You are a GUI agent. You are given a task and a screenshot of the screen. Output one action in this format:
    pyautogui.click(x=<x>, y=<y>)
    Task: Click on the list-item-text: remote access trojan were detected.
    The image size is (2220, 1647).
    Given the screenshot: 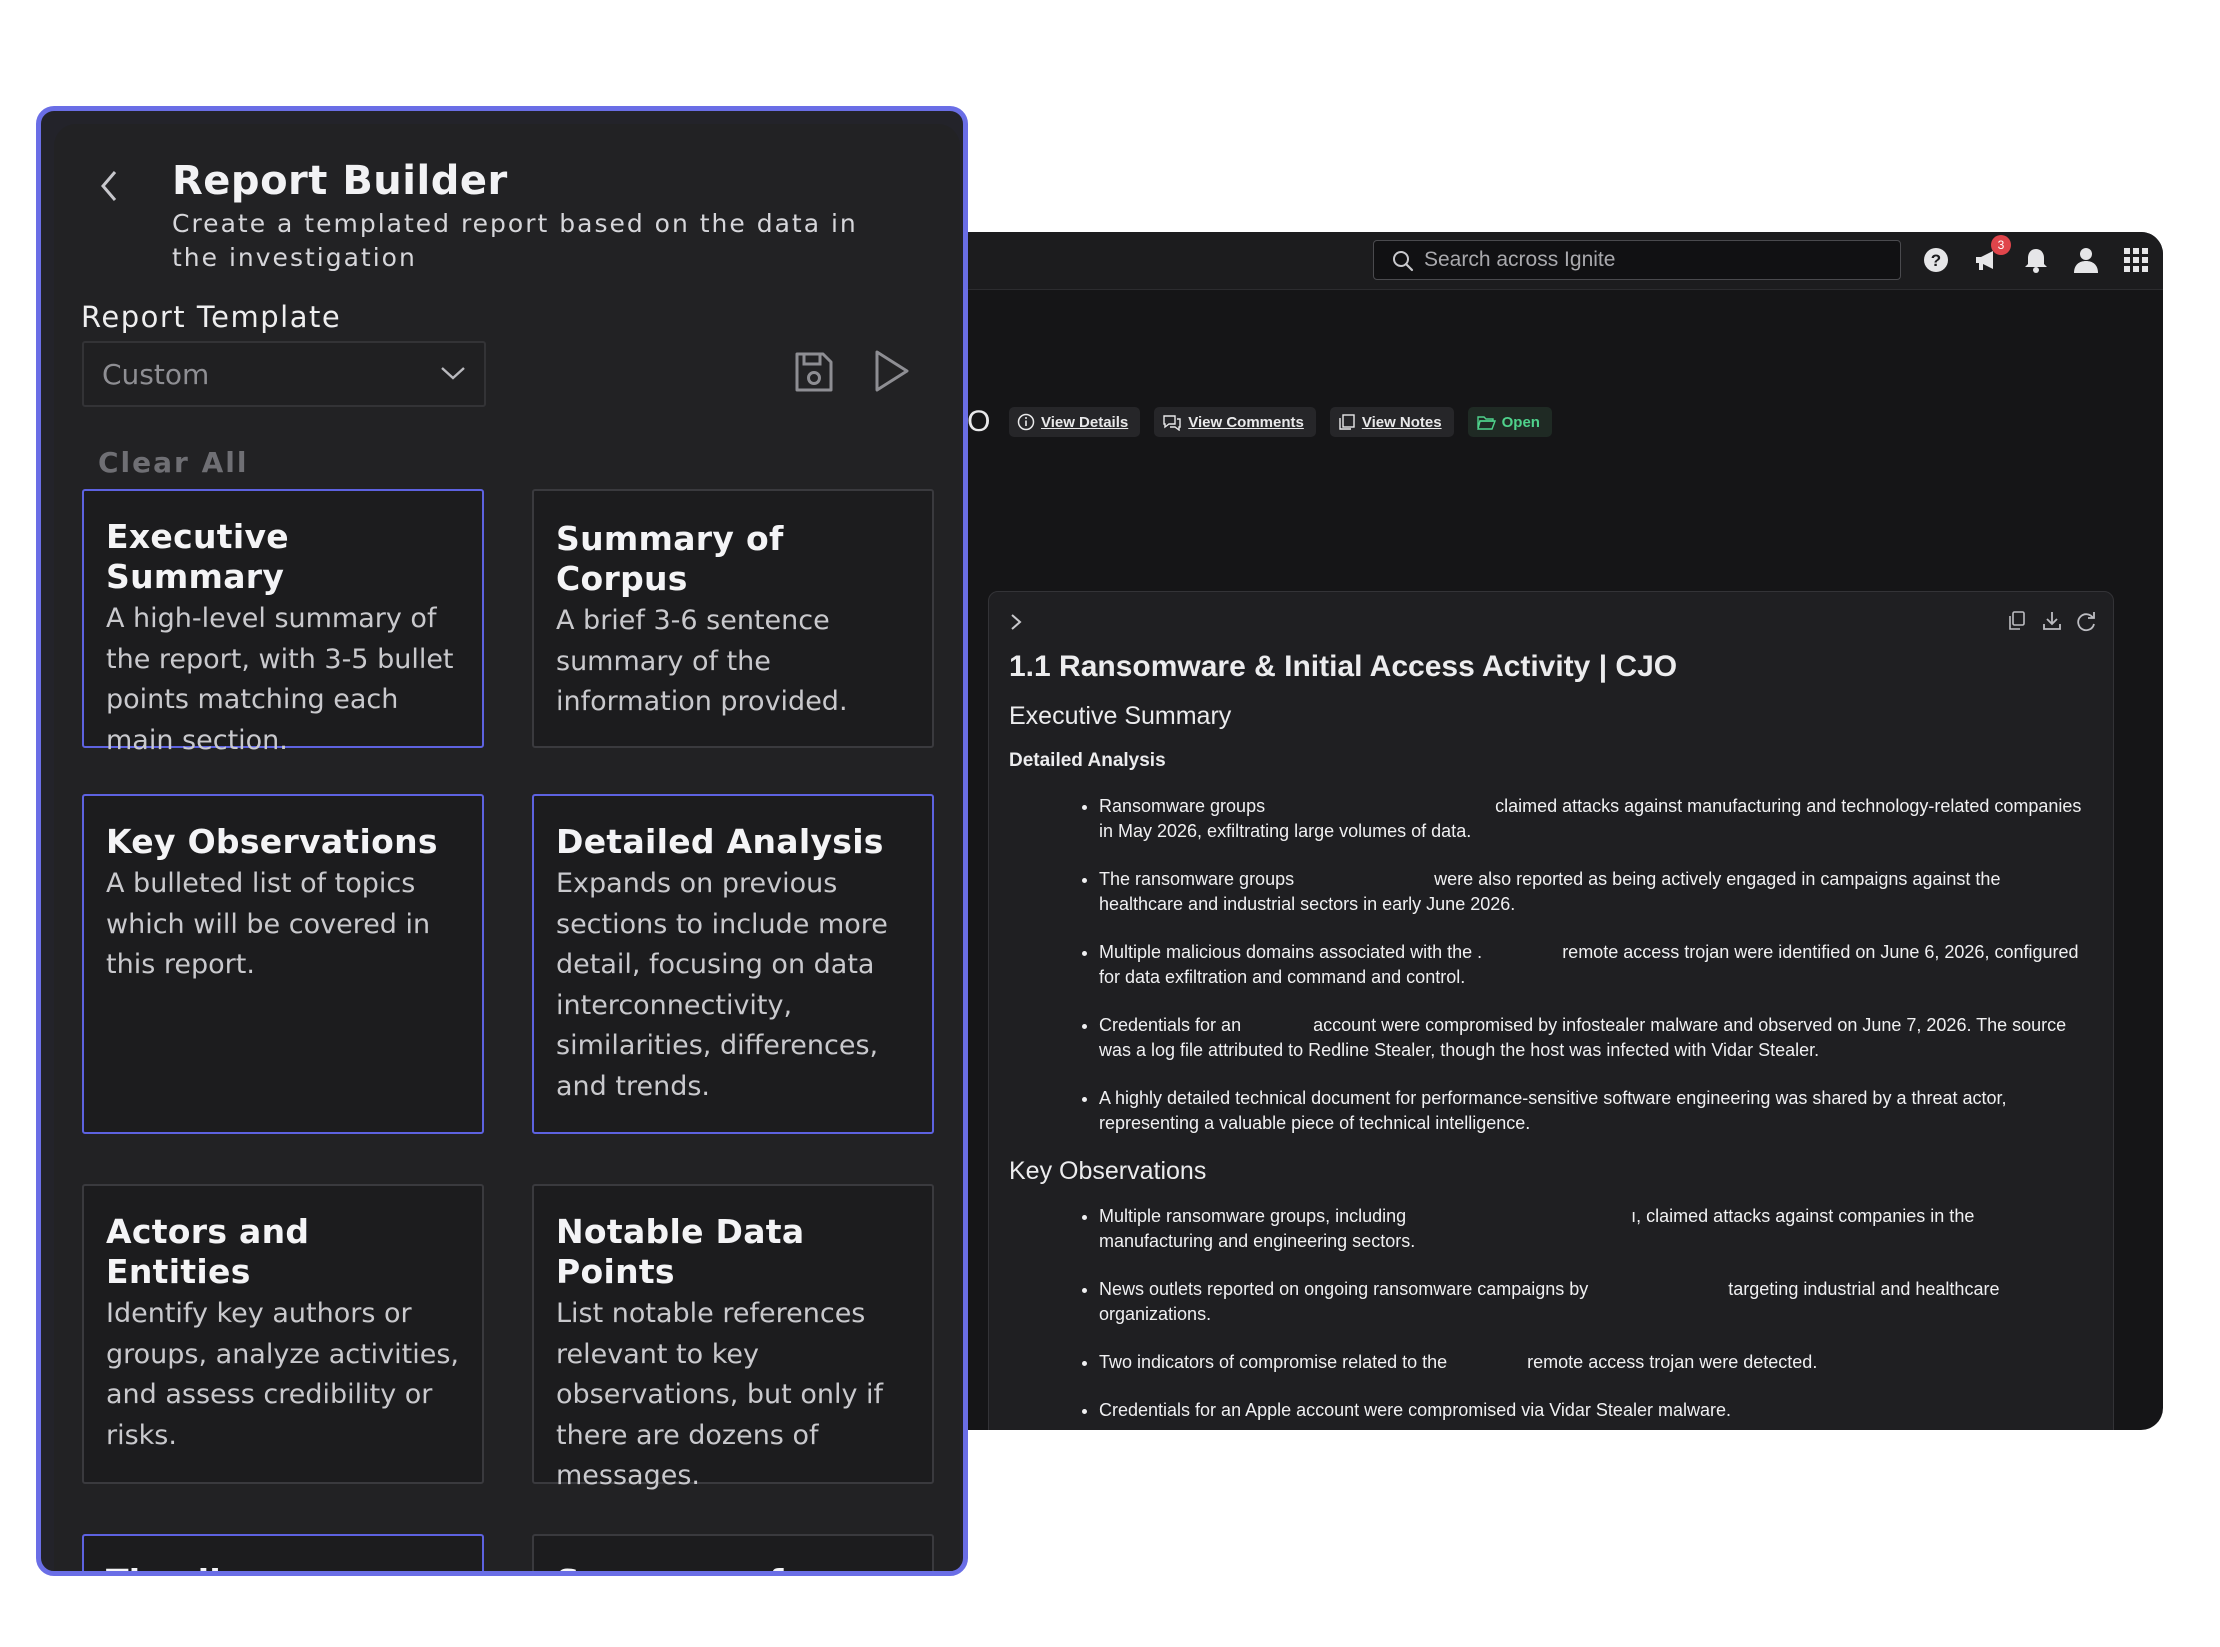 What is the action you would take?
    pyautogui.click(x=1672, y=1362)
    